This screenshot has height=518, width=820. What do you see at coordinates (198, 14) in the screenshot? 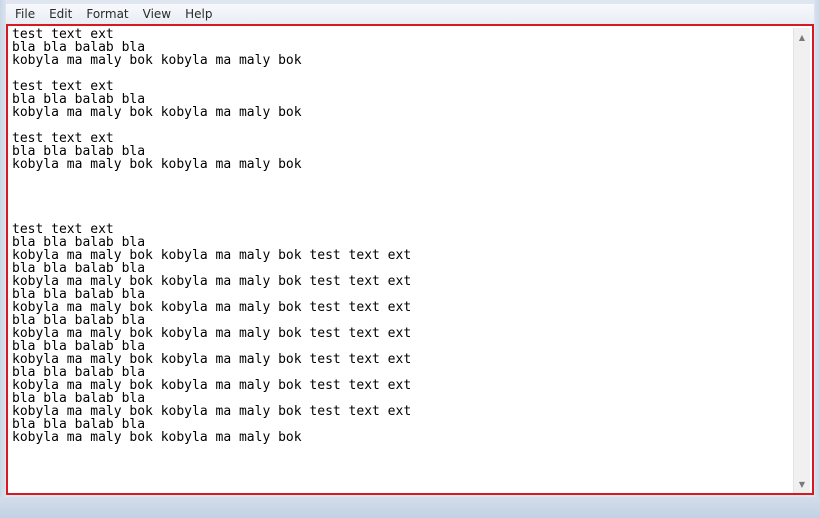
I see `menu-help: Help` at bounding box center [198, 14].